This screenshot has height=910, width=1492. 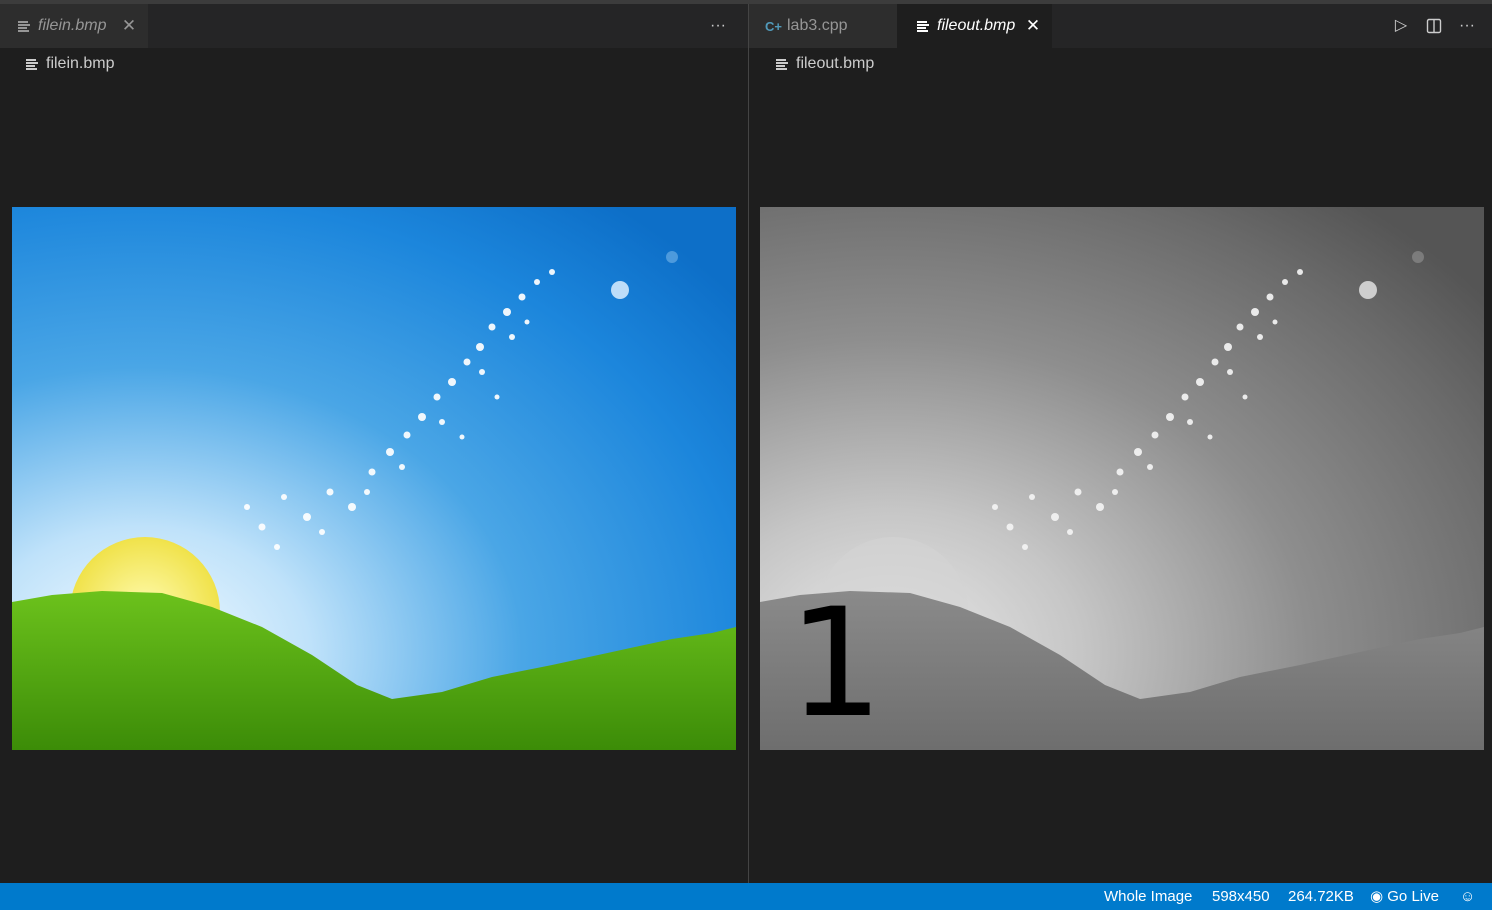 What do you see at coordinates (746, 896) in the screenshot?
I see `status-bar: Whole Image 598x450 264.72KB ◉ Go Live ☺` at bounding box center [746, 896].